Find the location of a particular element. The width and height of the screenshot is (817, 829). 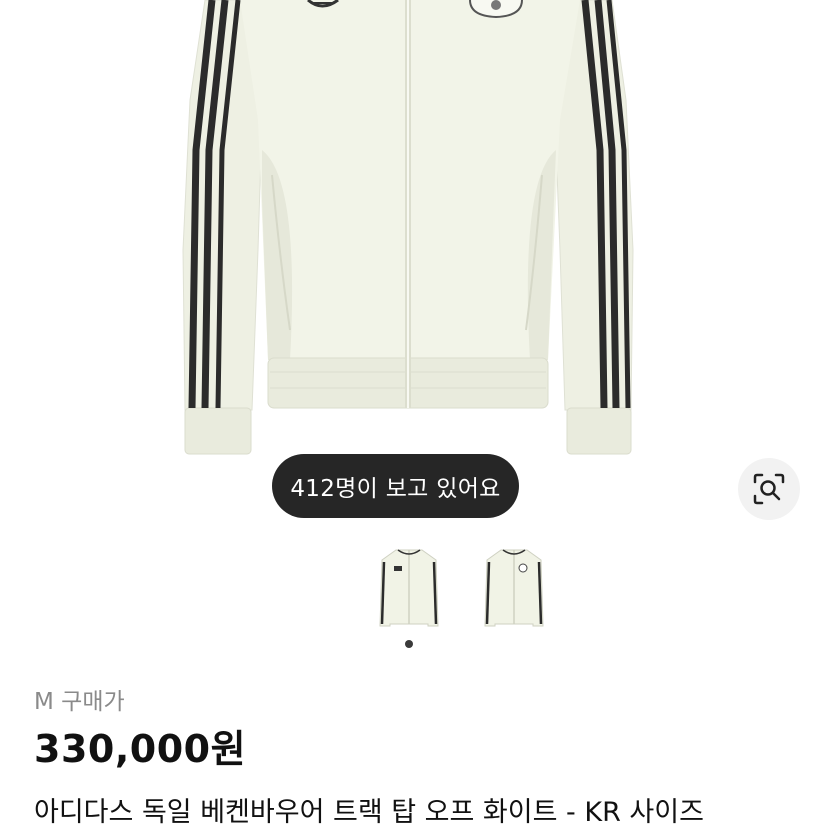

gallery-pagination is located at coordinates (408, 648).